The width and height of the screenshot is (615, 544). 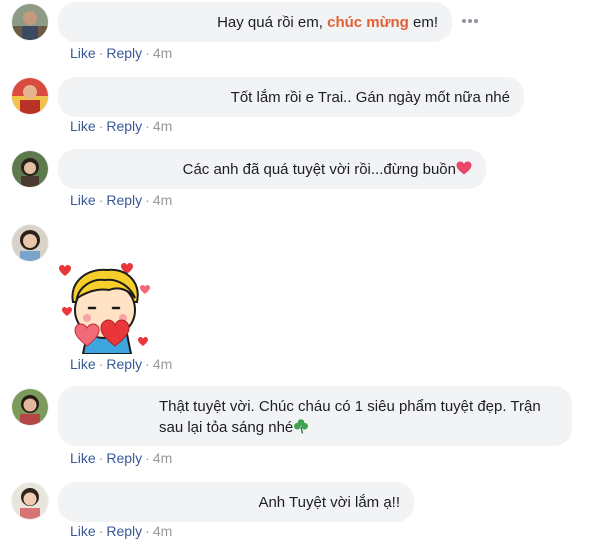 I want to click on comment-text: Các anh đã quá tuyệt vời rồi...đừng buồn, so click(x=327, y=169).